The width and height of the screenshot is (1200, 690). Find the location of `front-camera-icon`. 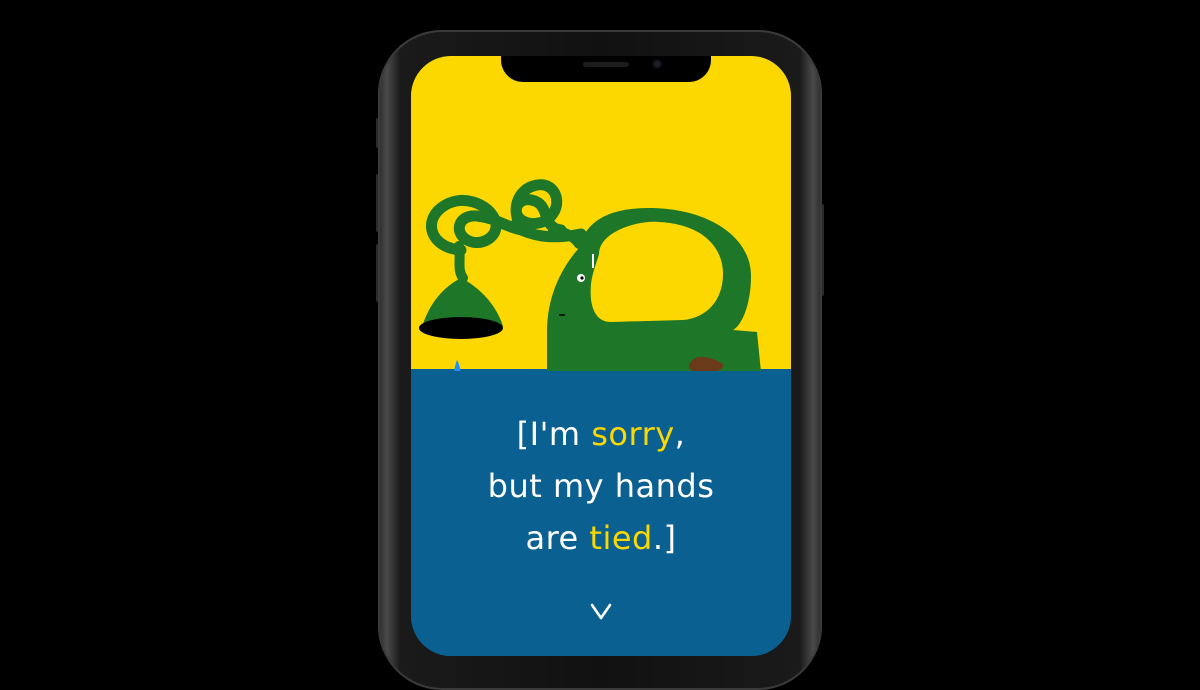

front-camera-icon is located at coordinates (657, 64).